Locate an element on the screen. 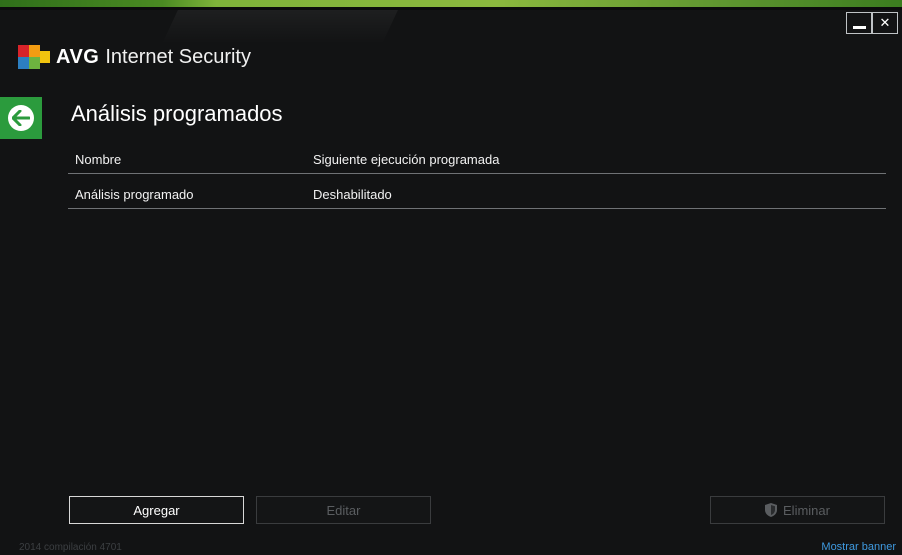 The height and width of the screenshot is (555, 902). show-banner-link: Mostrar banner is located at coordinates (858, 547).